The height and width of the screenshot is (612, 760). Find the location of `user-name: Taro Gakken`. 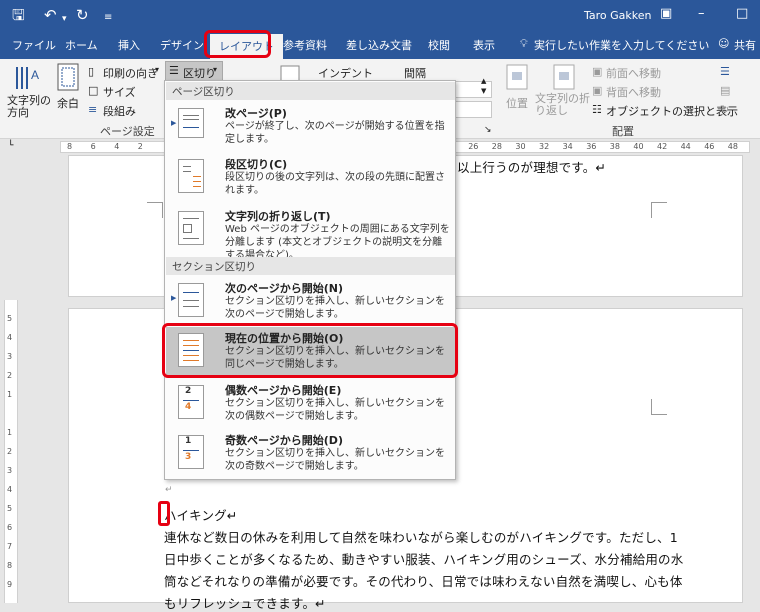

user-name: Taro Gakken is located at coordinates (618, 15).